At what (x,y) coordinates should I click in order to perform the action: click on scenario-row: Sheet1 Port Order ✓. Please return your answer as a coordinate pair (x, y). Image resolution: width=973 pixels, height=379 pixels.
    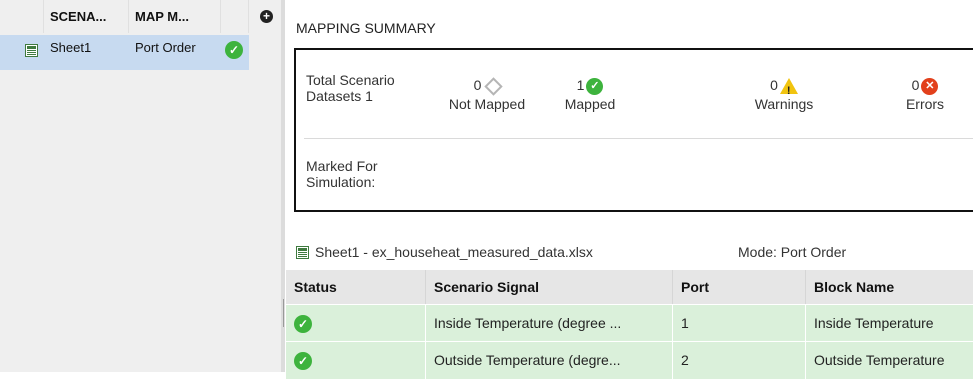
    Looking at the image, I should click on (124, 52).